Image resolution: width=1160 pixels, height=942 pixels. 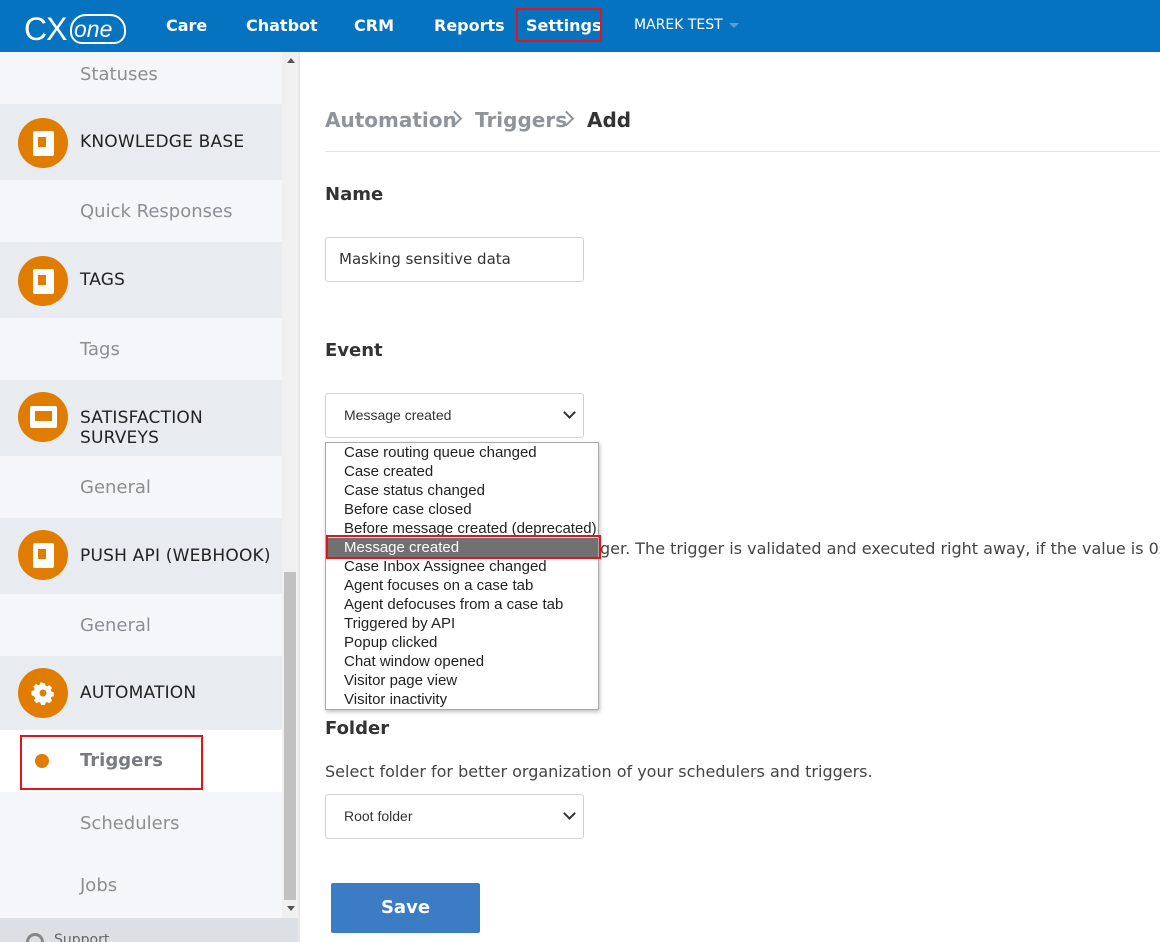 I want to click on event-option: Visitor page view, so click(x=462, y=680).